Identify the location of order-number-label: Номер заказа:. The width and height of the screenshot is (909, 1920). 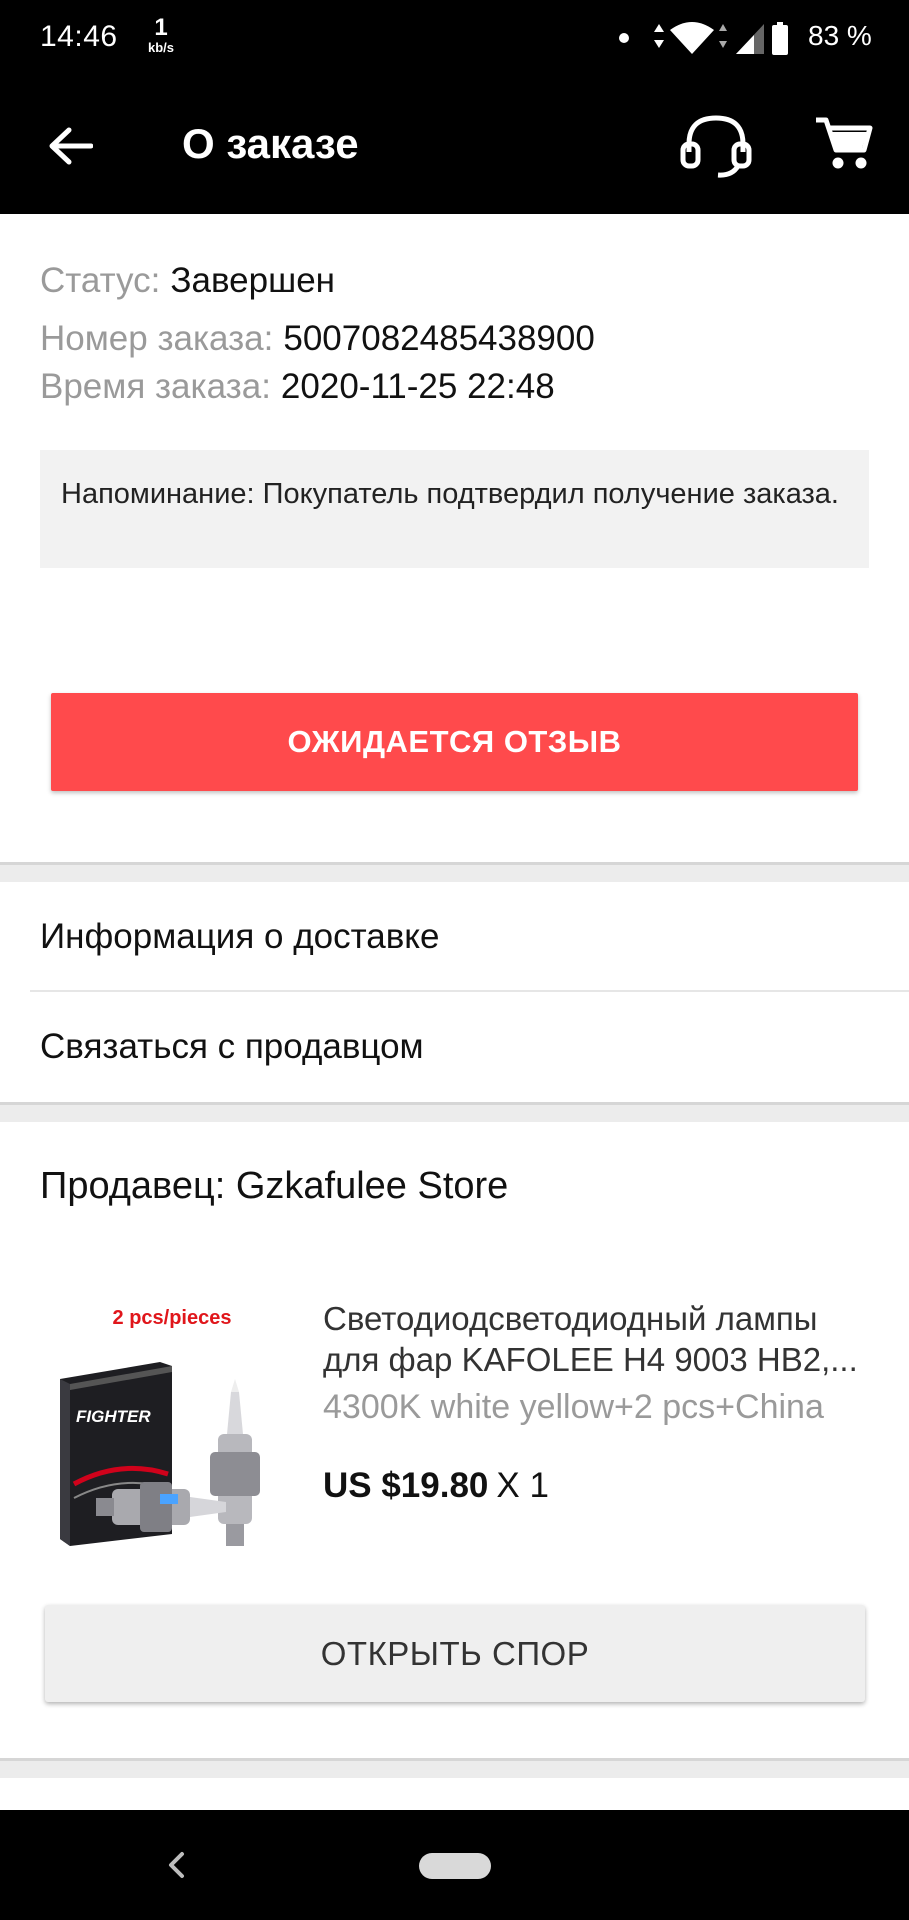
(157, 338).